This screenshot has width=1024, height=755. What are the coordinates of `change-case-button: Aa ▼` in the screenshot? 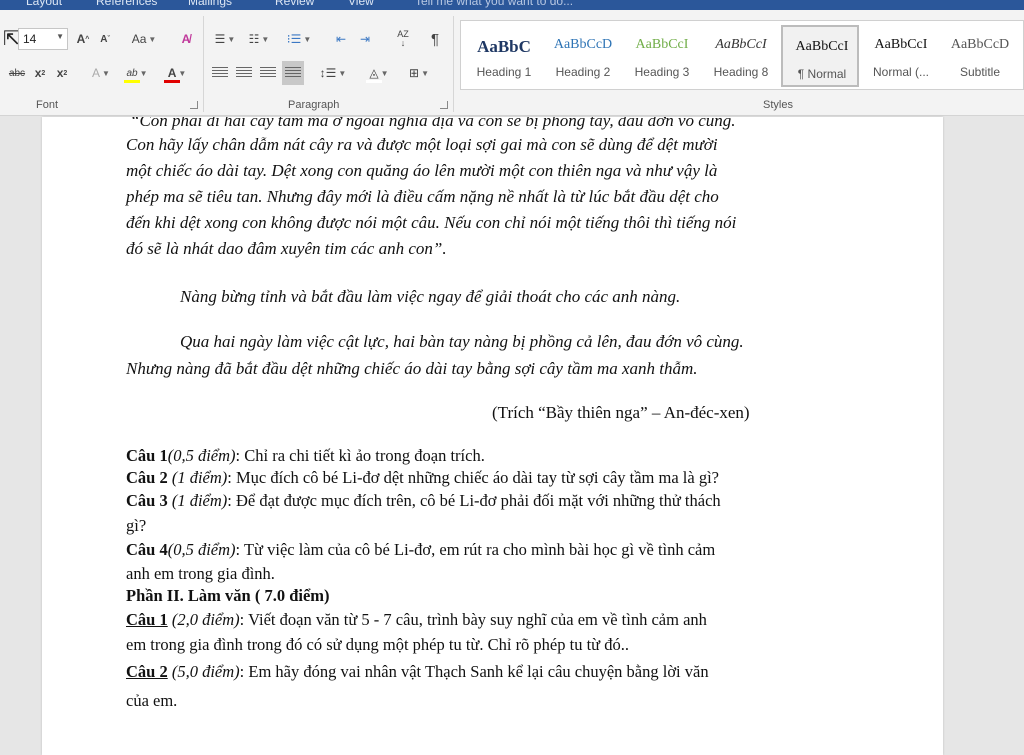 It's located at (144, 39).